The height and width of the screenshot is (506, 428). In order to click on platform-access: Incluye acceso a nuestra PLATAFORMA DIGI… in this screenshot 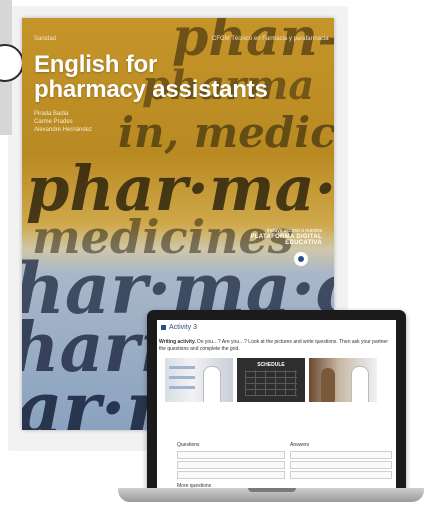, I will do `click(267, 237)`.